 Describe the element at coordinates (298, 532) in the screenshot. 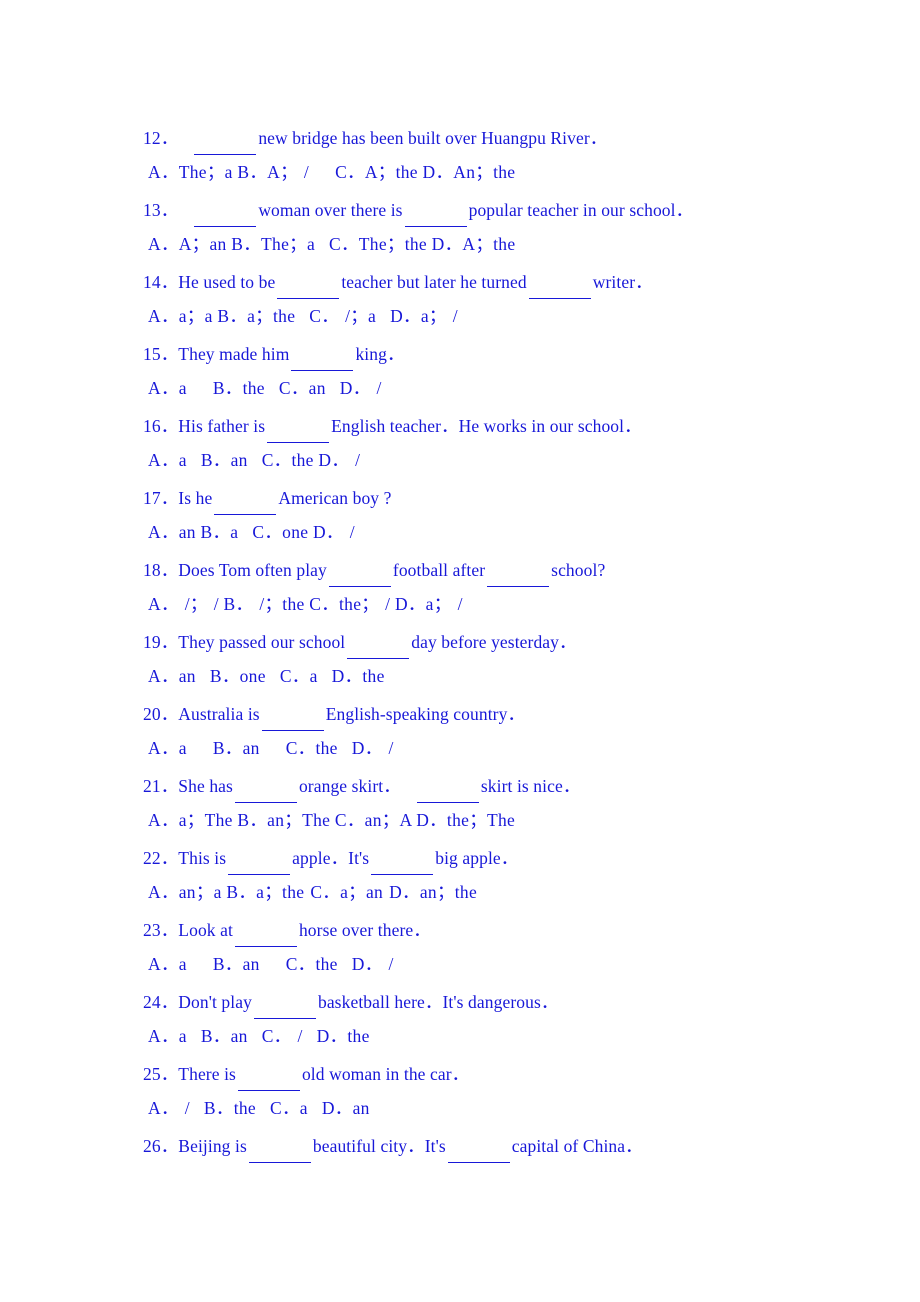

I see `option-text: C．one D．` at that location.